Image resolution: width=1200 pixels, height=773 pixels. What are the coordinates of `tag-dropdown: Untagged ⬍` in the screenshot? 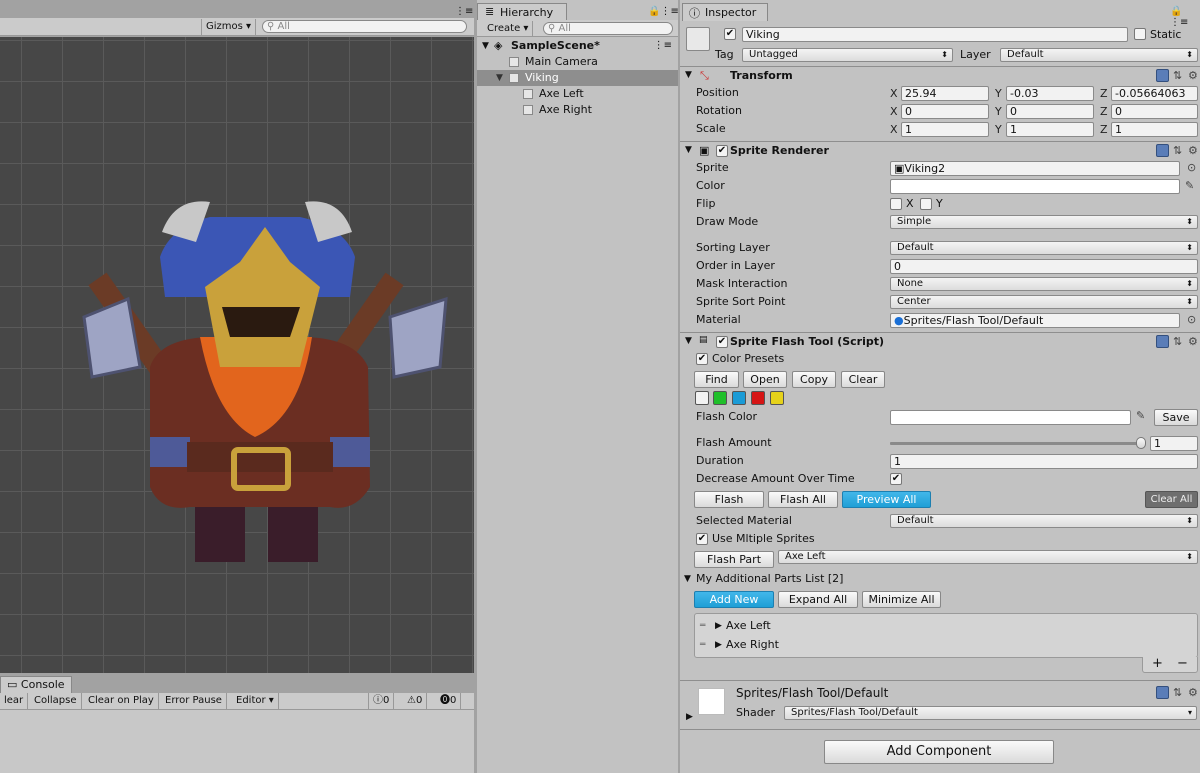 It's located at (847, 55).